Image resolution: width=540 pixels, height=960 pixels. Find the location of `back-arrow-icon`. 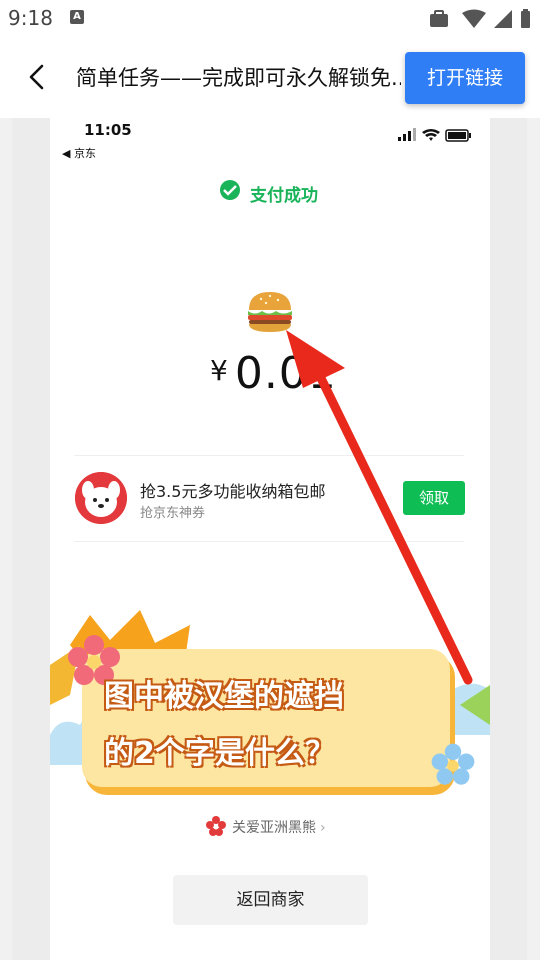

back-arrow-icon is located at coordinates (37, 77).